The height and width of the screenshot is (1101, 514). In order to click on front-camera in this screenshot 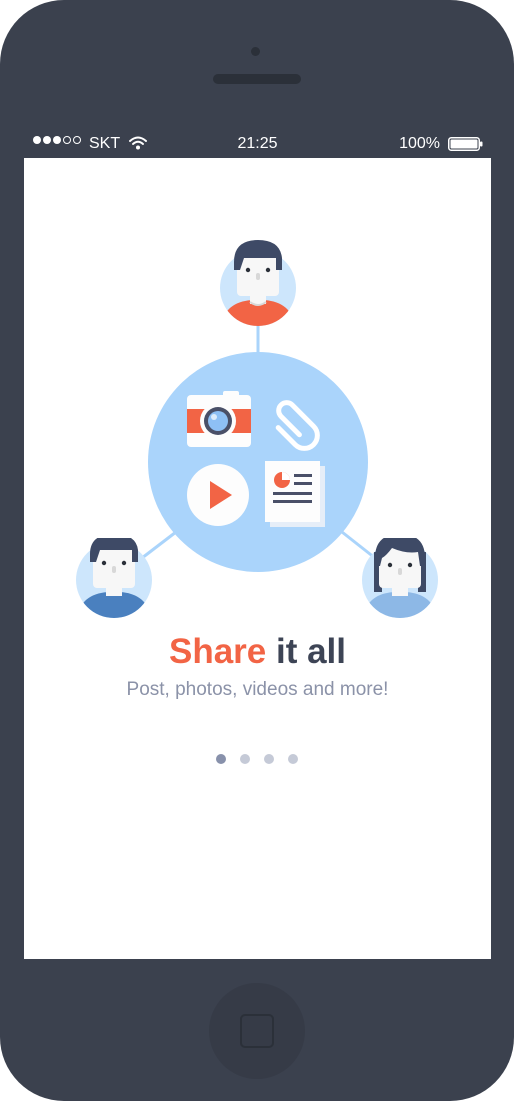, I will do `click(255, 51)`.